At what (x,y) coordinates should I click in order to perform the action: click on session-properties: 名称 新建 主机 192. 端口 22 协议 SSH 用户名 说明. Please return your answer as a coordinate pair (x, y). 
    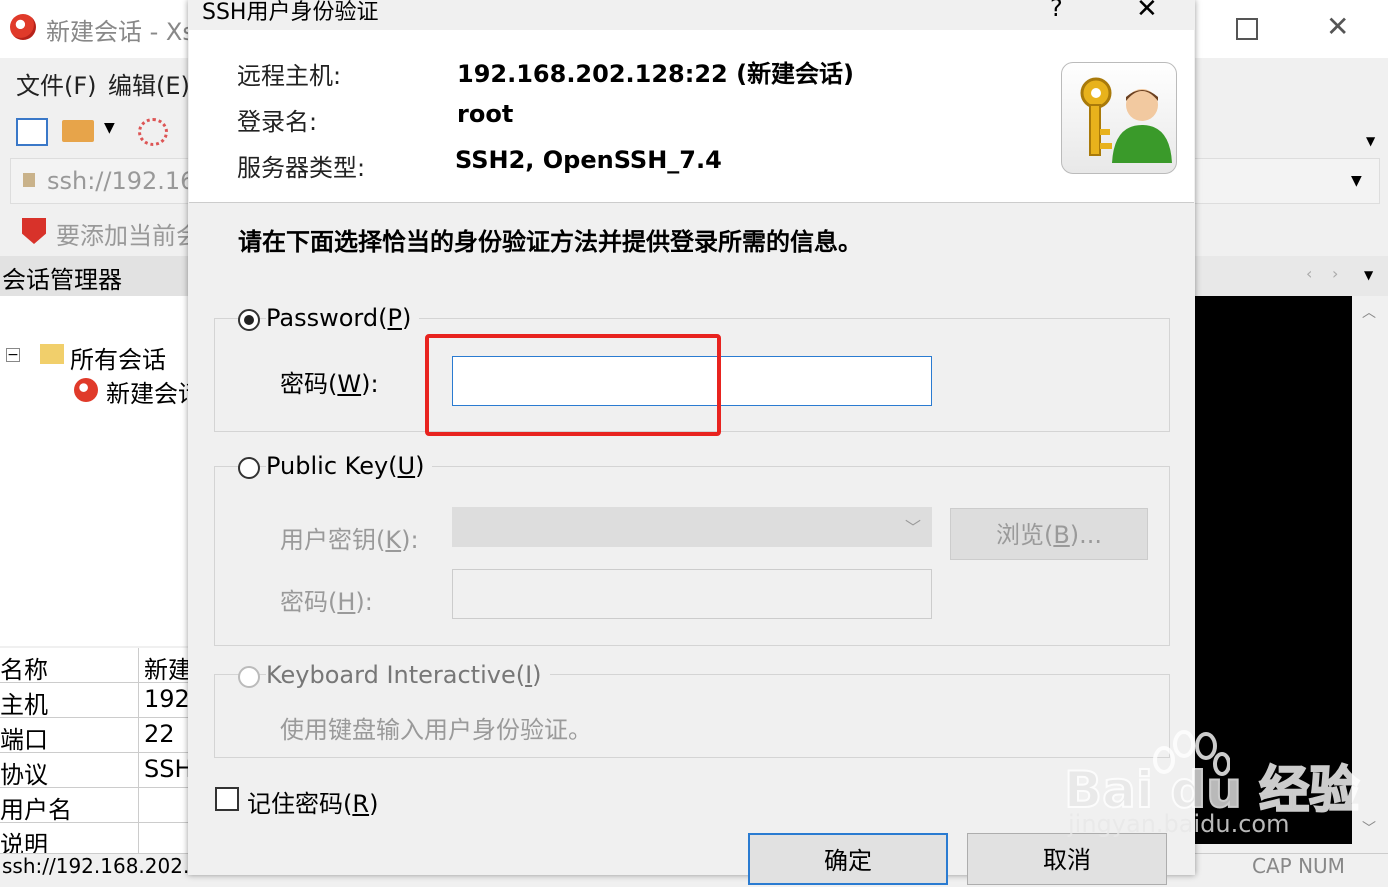
    Looking at the image, I should click on (95, 750).